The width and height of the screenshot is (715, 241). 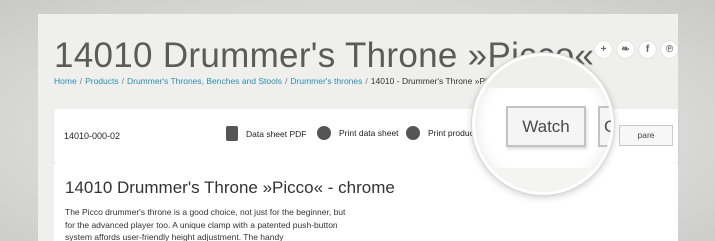 I want to click on print-datasheet-label: Print data sheet, so click(x=369, y=133).